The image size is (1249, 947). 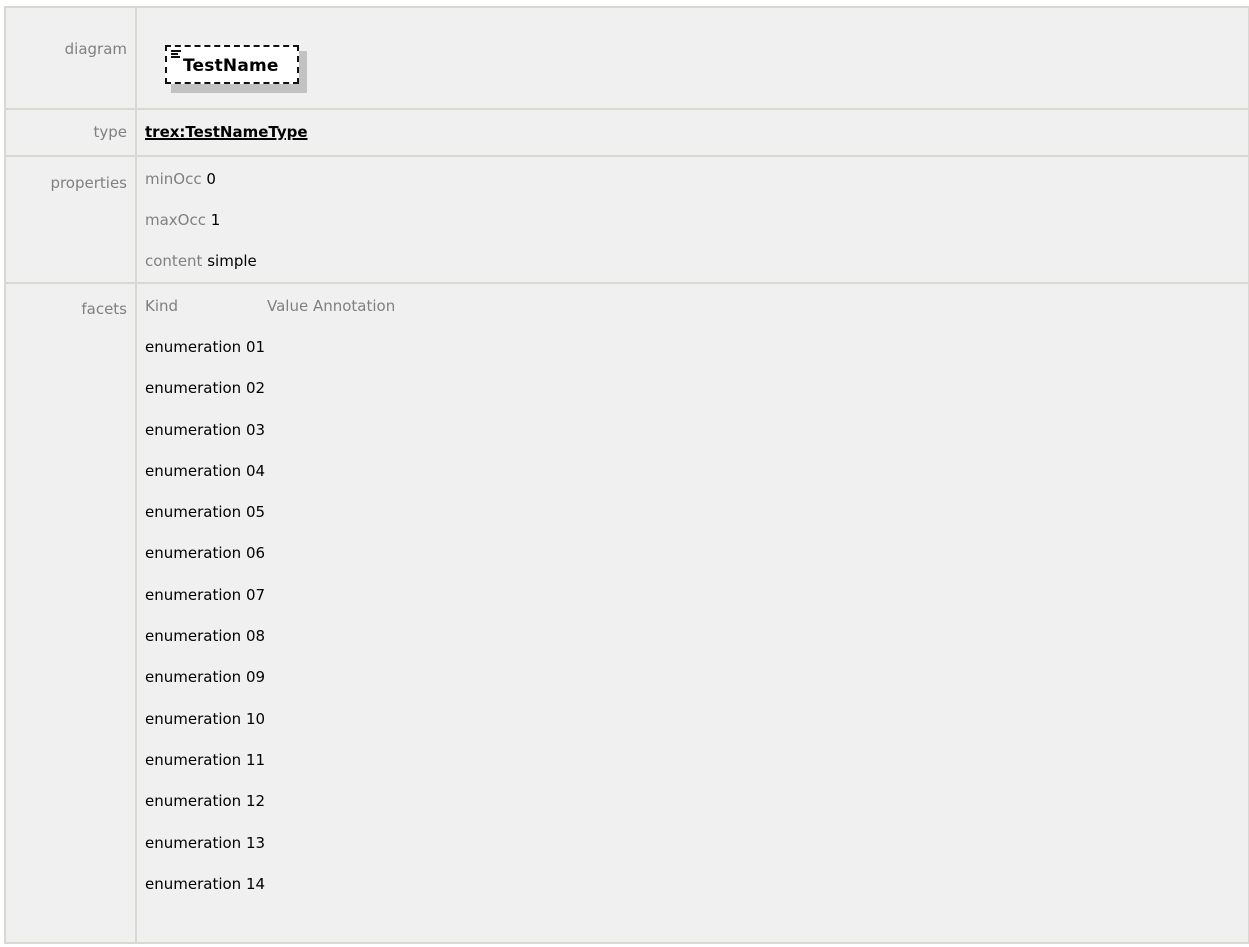 What do you see at coordinates (255, 883) in the screenshot?
I see `facet-value: 14` at bounding box center [255, 883].